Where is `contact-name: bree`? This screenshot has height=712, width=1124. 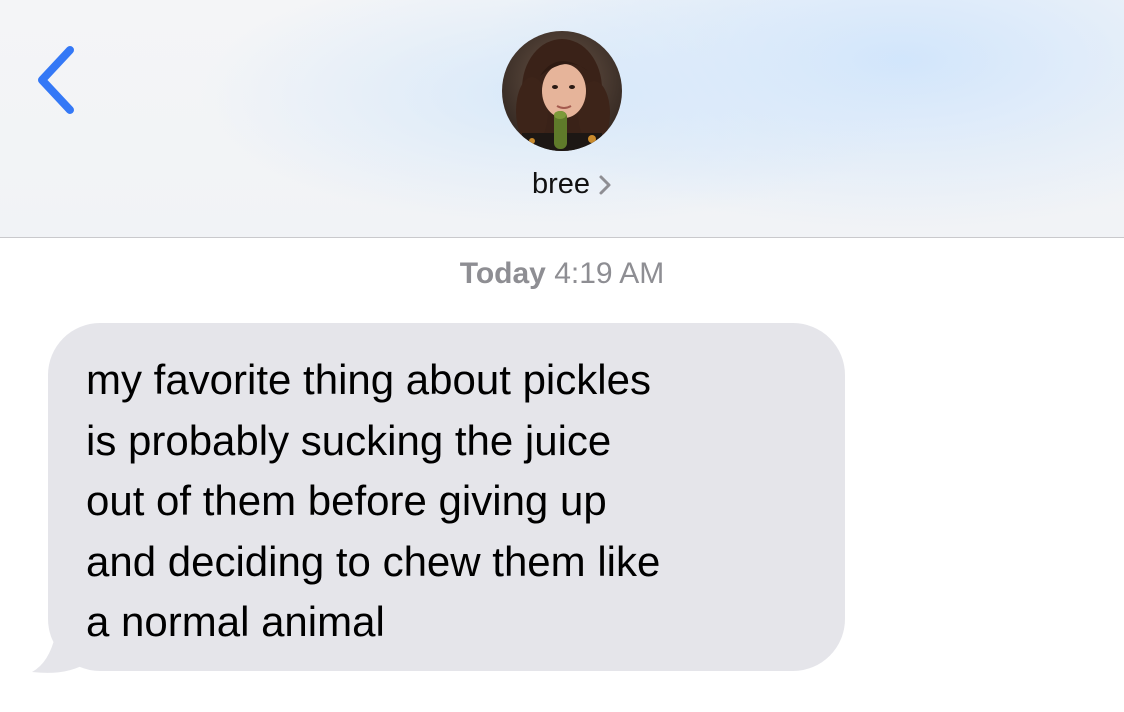 contact-name: bree is located at coordinates (561, 184).